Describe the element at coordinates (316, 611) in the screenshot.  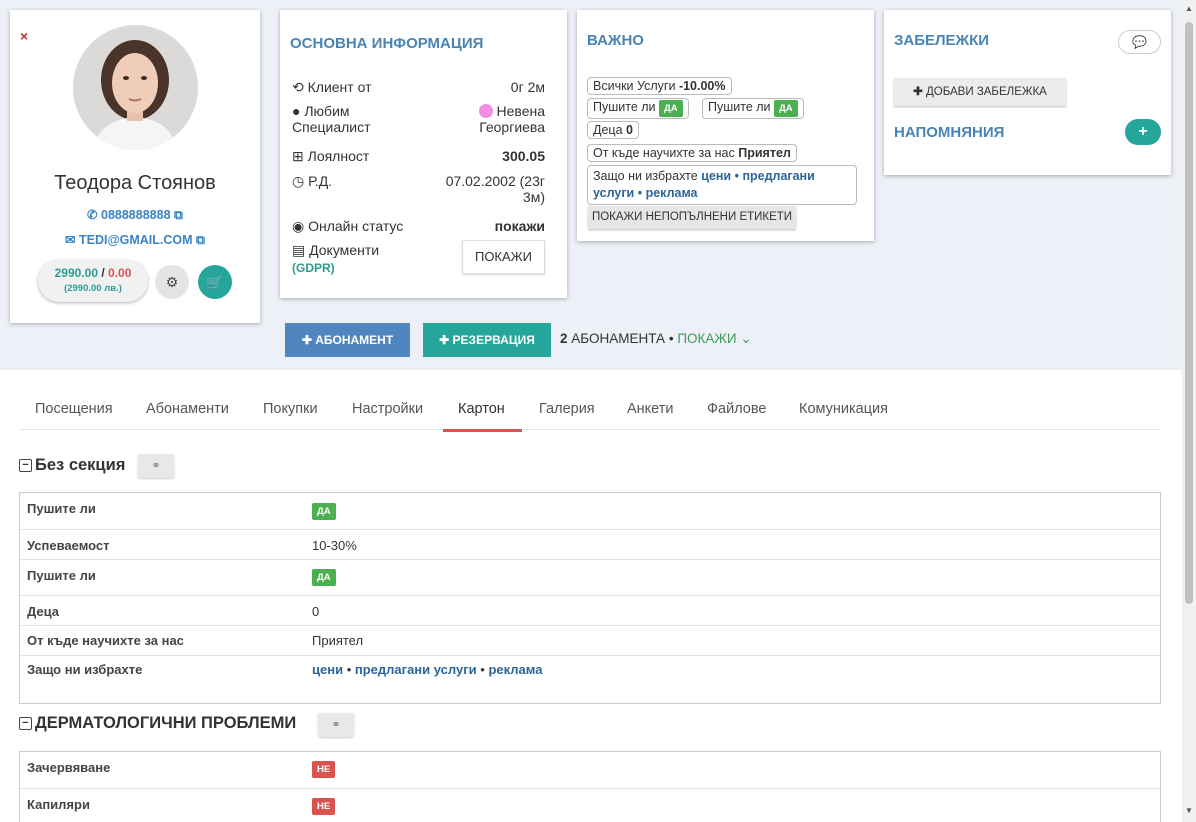
I see `row-value: 0` at that location.